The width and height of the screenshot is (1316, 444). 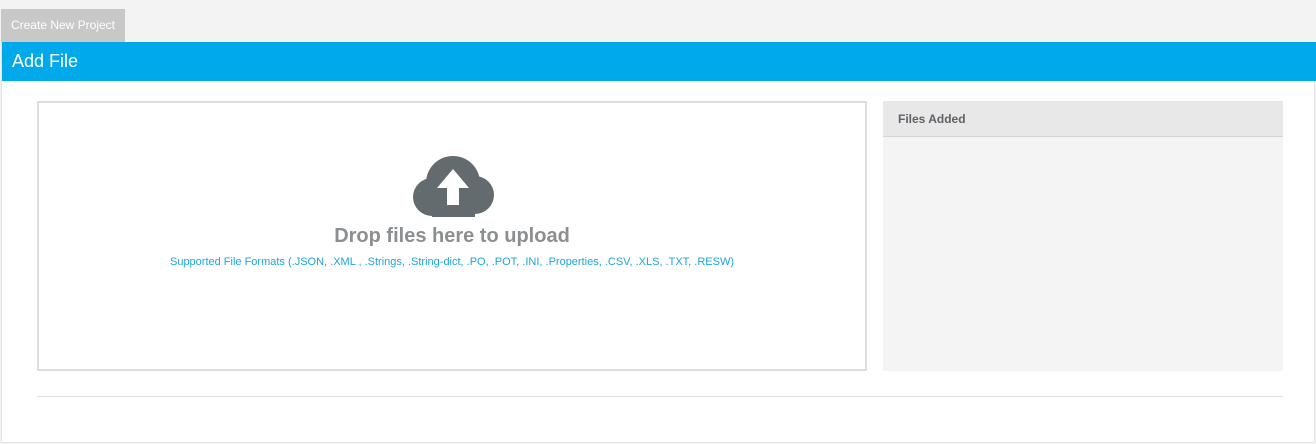 I want to click on top-bar: Create New Project, so click(x=658, y=21).